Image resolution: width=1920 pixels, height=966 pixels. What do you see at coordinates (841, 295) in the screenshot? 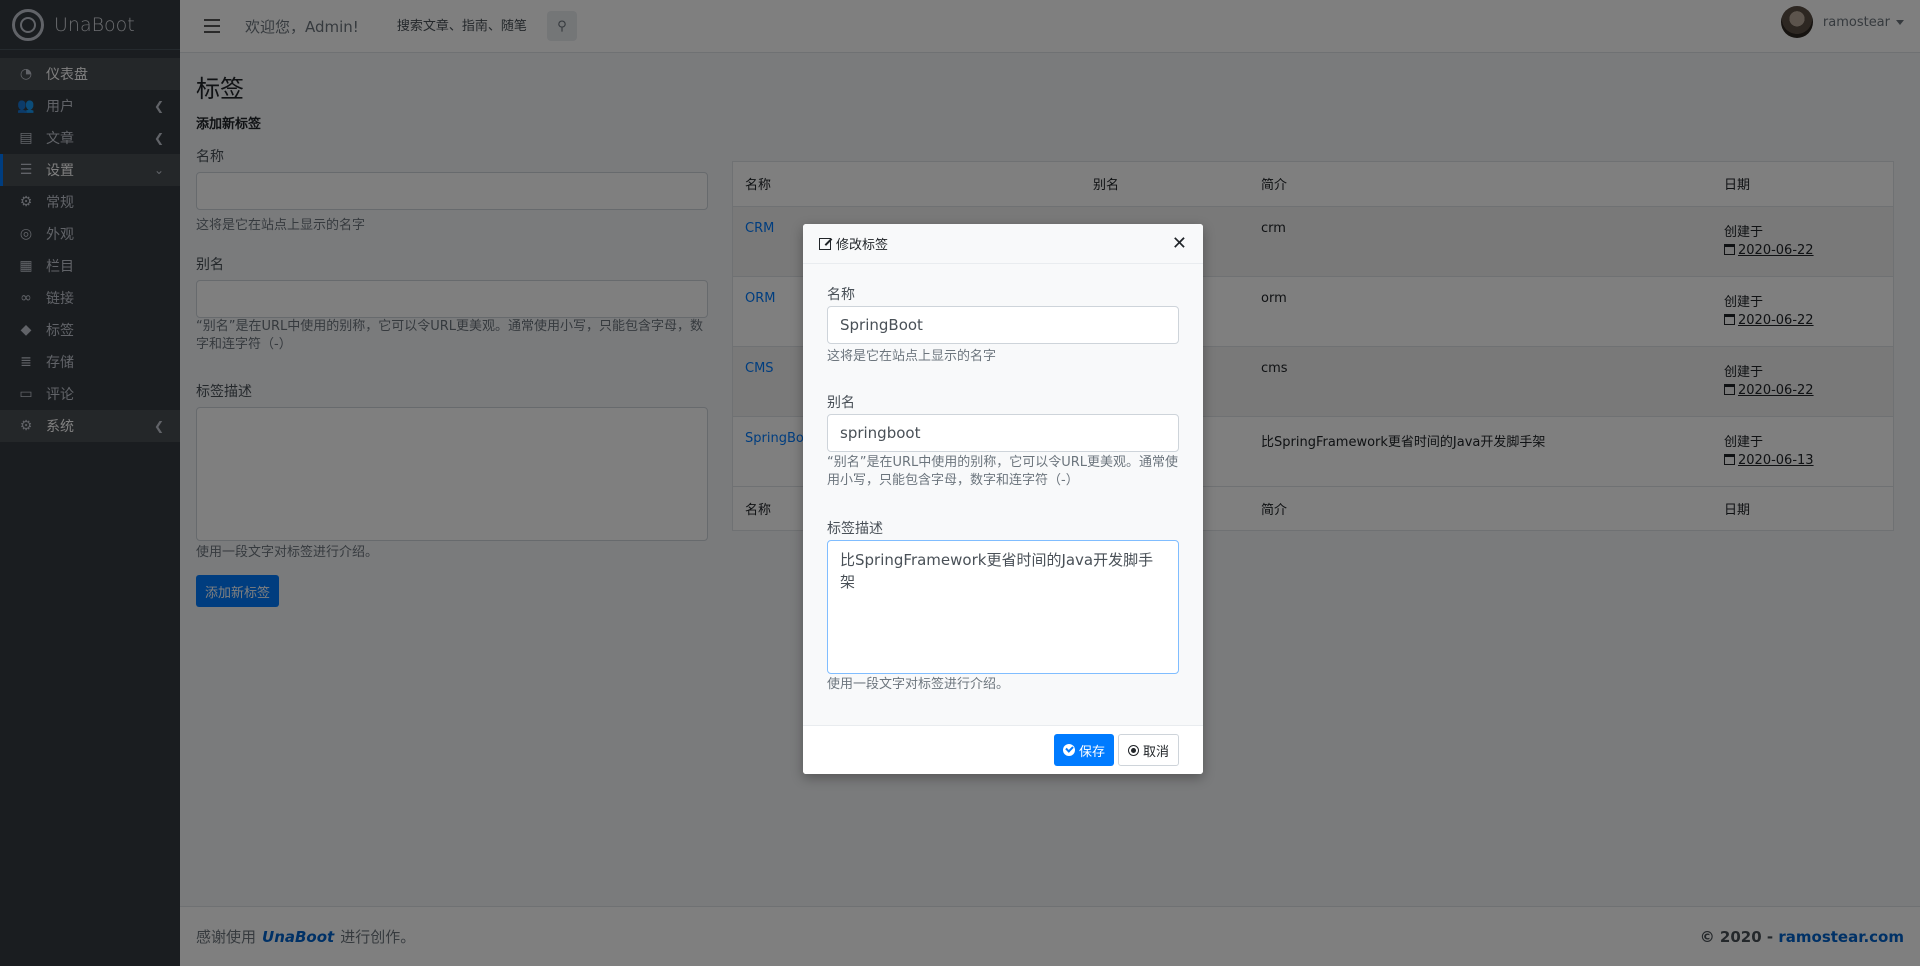
I see `modal-name-label: 名称` at bounding box center [841, 295].